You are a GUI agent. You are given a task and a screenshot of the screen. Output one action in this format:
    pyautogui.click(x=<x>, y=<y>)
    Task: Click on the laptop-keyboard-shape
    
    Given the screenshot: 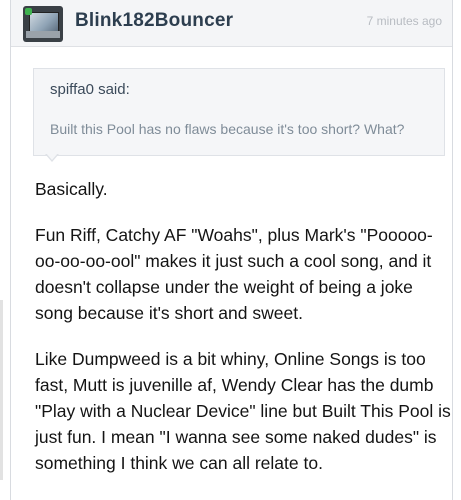 What is the action you would take?
    pyautogui.click(x=43, y=34)
    